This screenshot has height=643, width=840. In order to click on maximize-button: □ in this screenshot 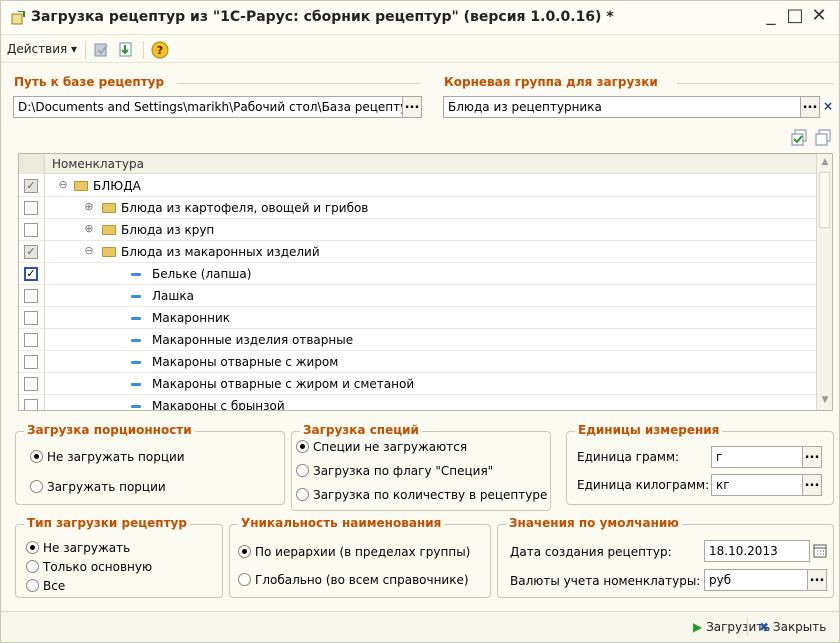, I will do `click(795, 15)`.